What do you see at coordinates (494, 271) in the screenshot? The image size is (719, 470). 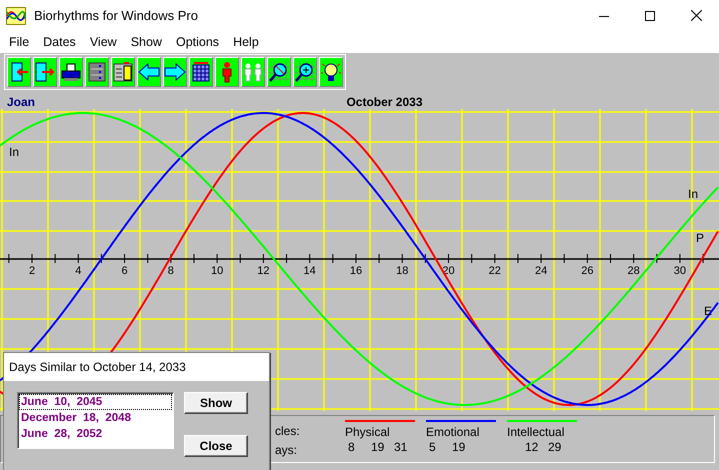 I see `day-label: 22` at bounding box center [494, 271].